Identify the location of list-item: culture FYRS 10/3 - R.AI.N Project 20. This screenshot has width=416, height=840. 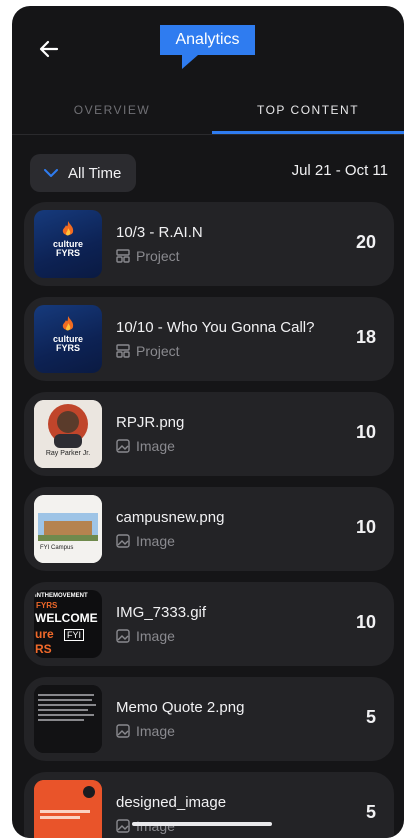
(209, 244).